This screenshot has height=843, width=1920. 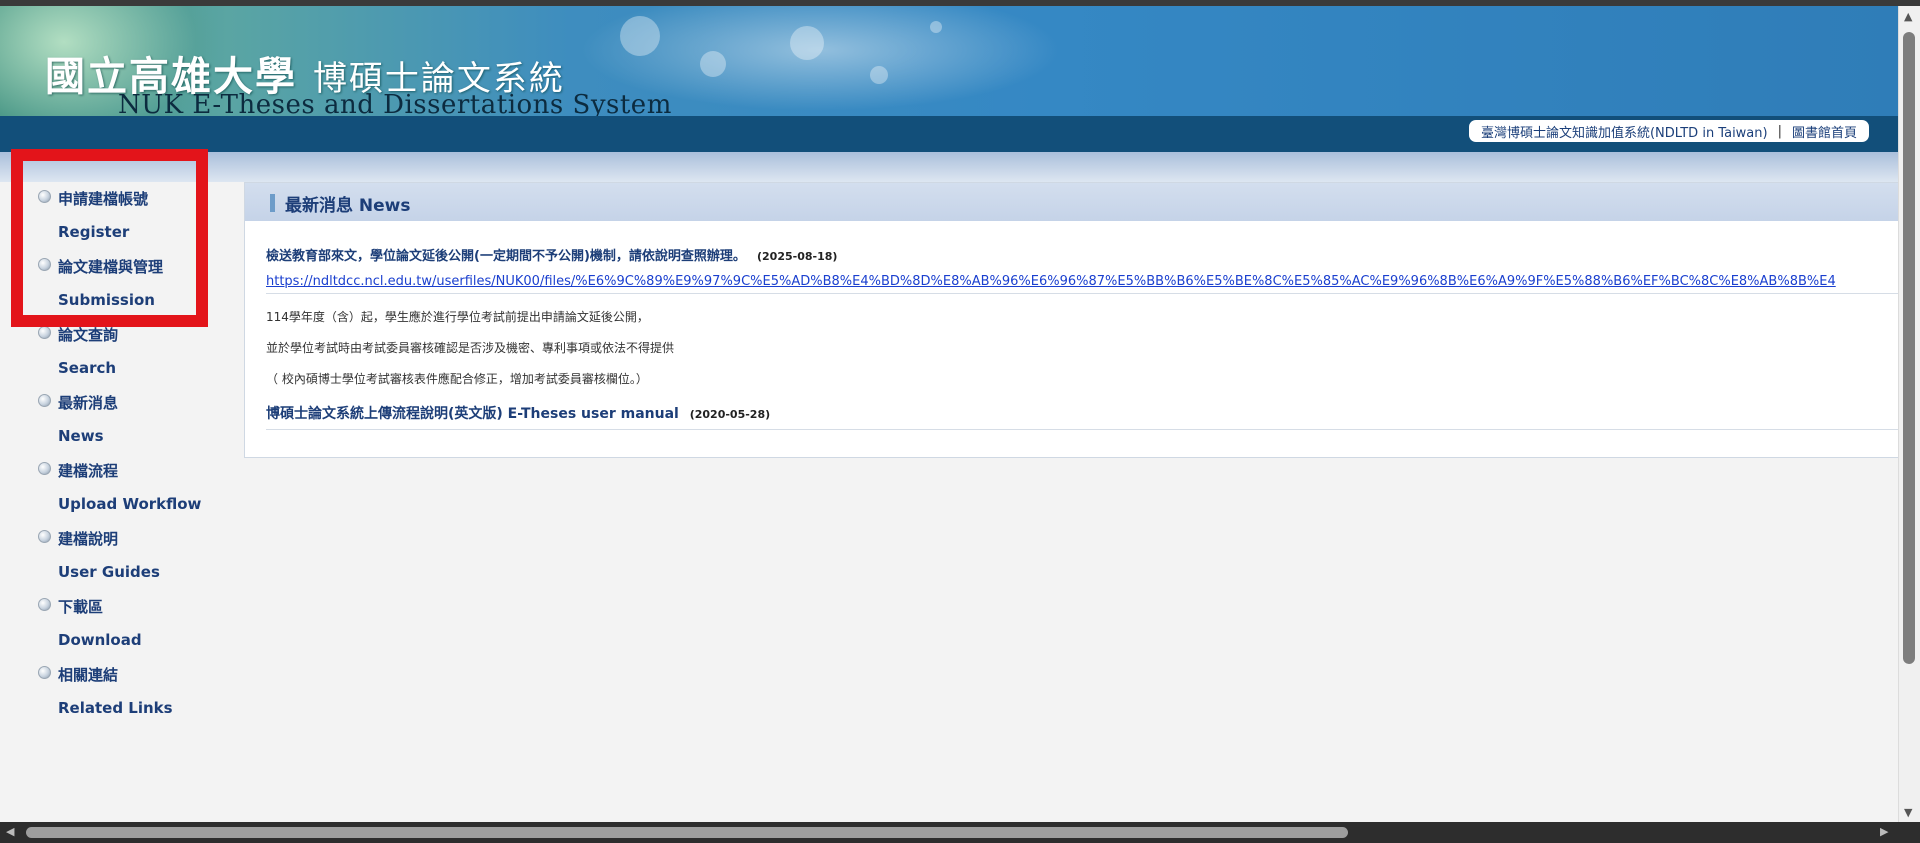 I want to click on news-header: 最新消息 News, so click(x=1072, y=202).